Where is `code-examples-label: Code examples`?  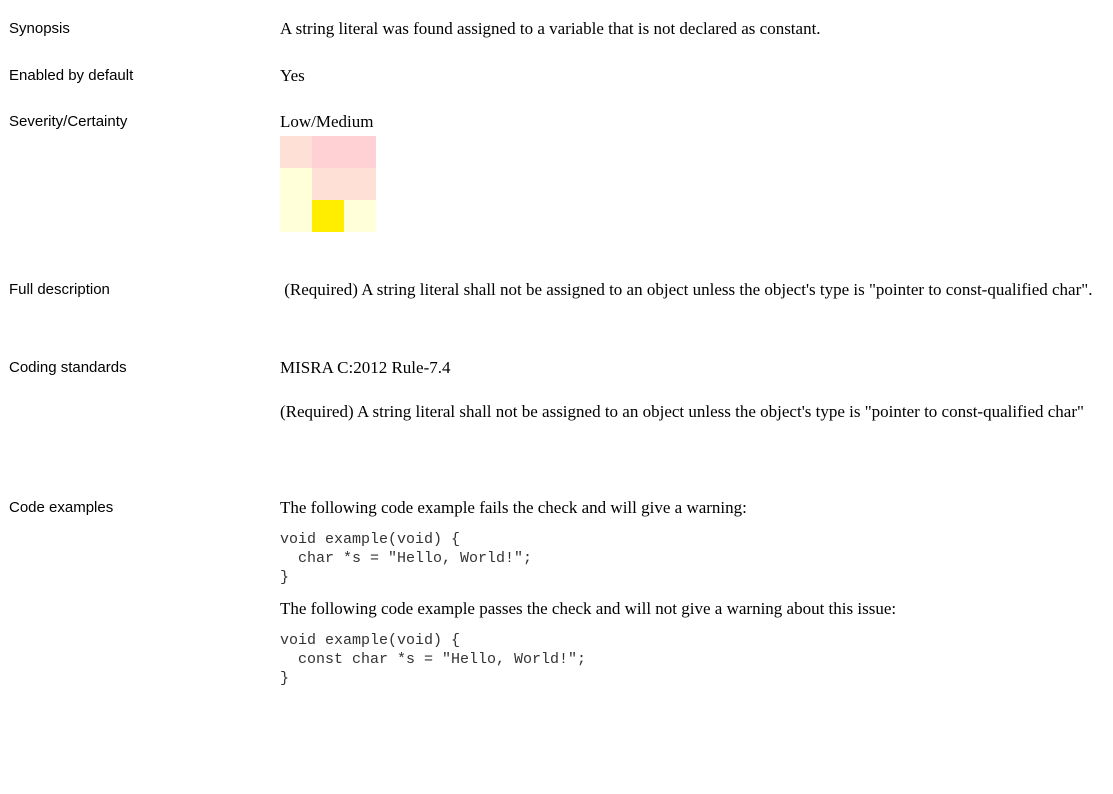 code-examples-label: Code examples is located at coordinates (61, 507).